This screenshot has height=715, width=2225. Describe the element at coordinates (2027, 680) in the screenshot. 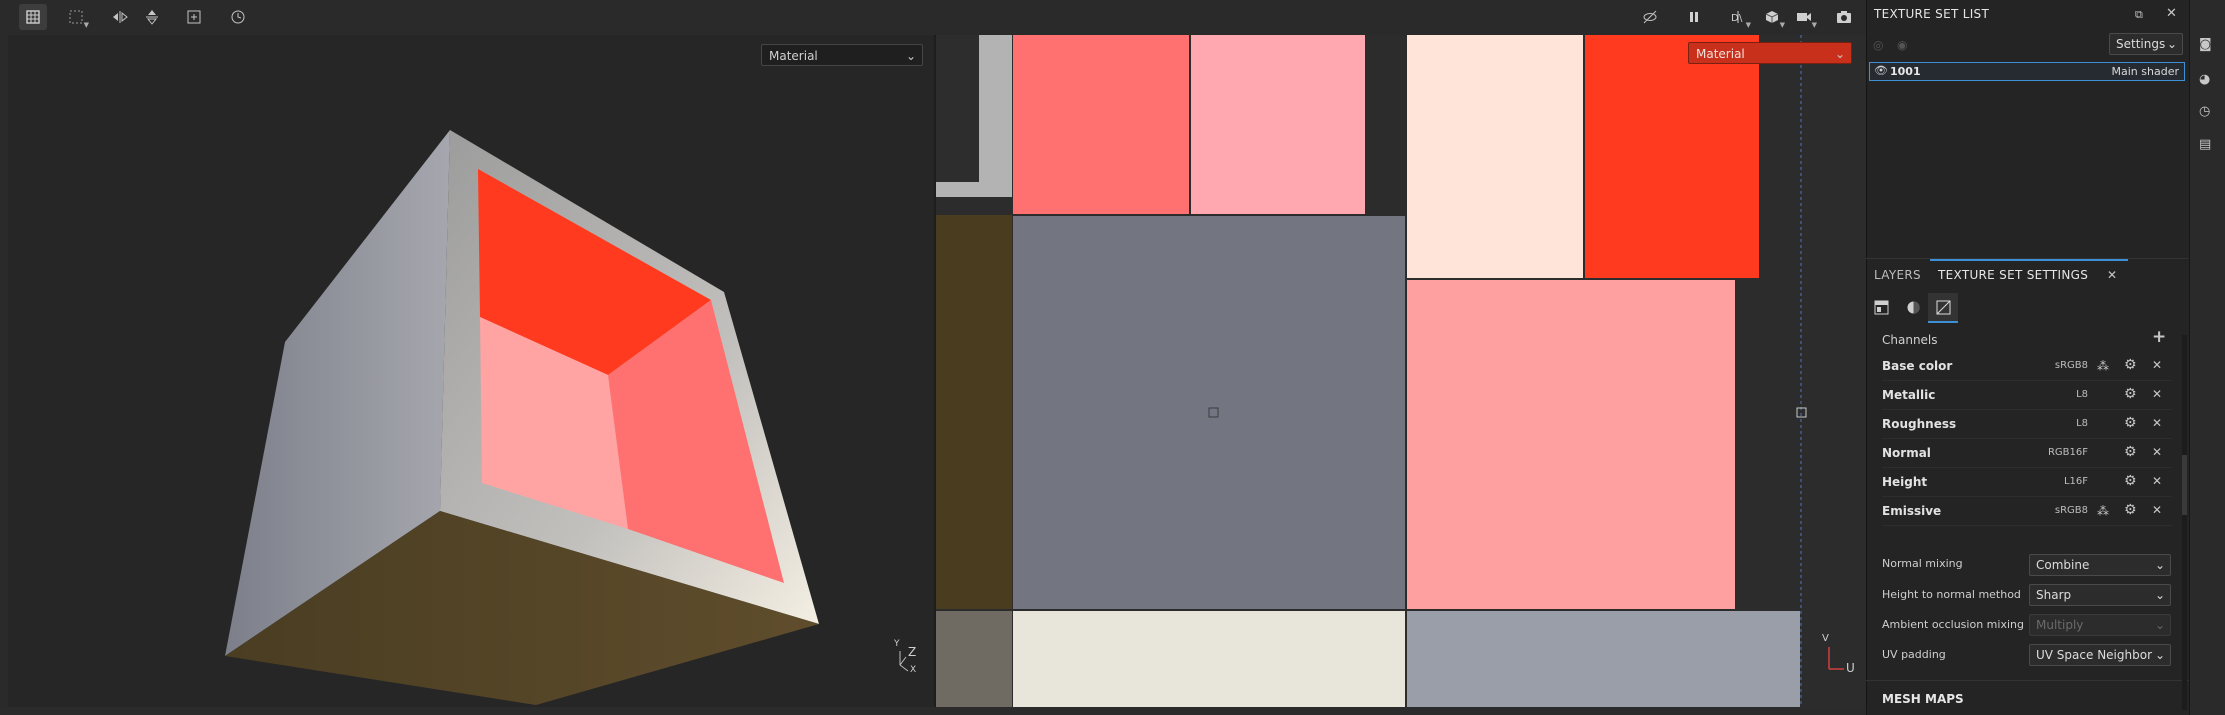

I see `section-divider` at that location.